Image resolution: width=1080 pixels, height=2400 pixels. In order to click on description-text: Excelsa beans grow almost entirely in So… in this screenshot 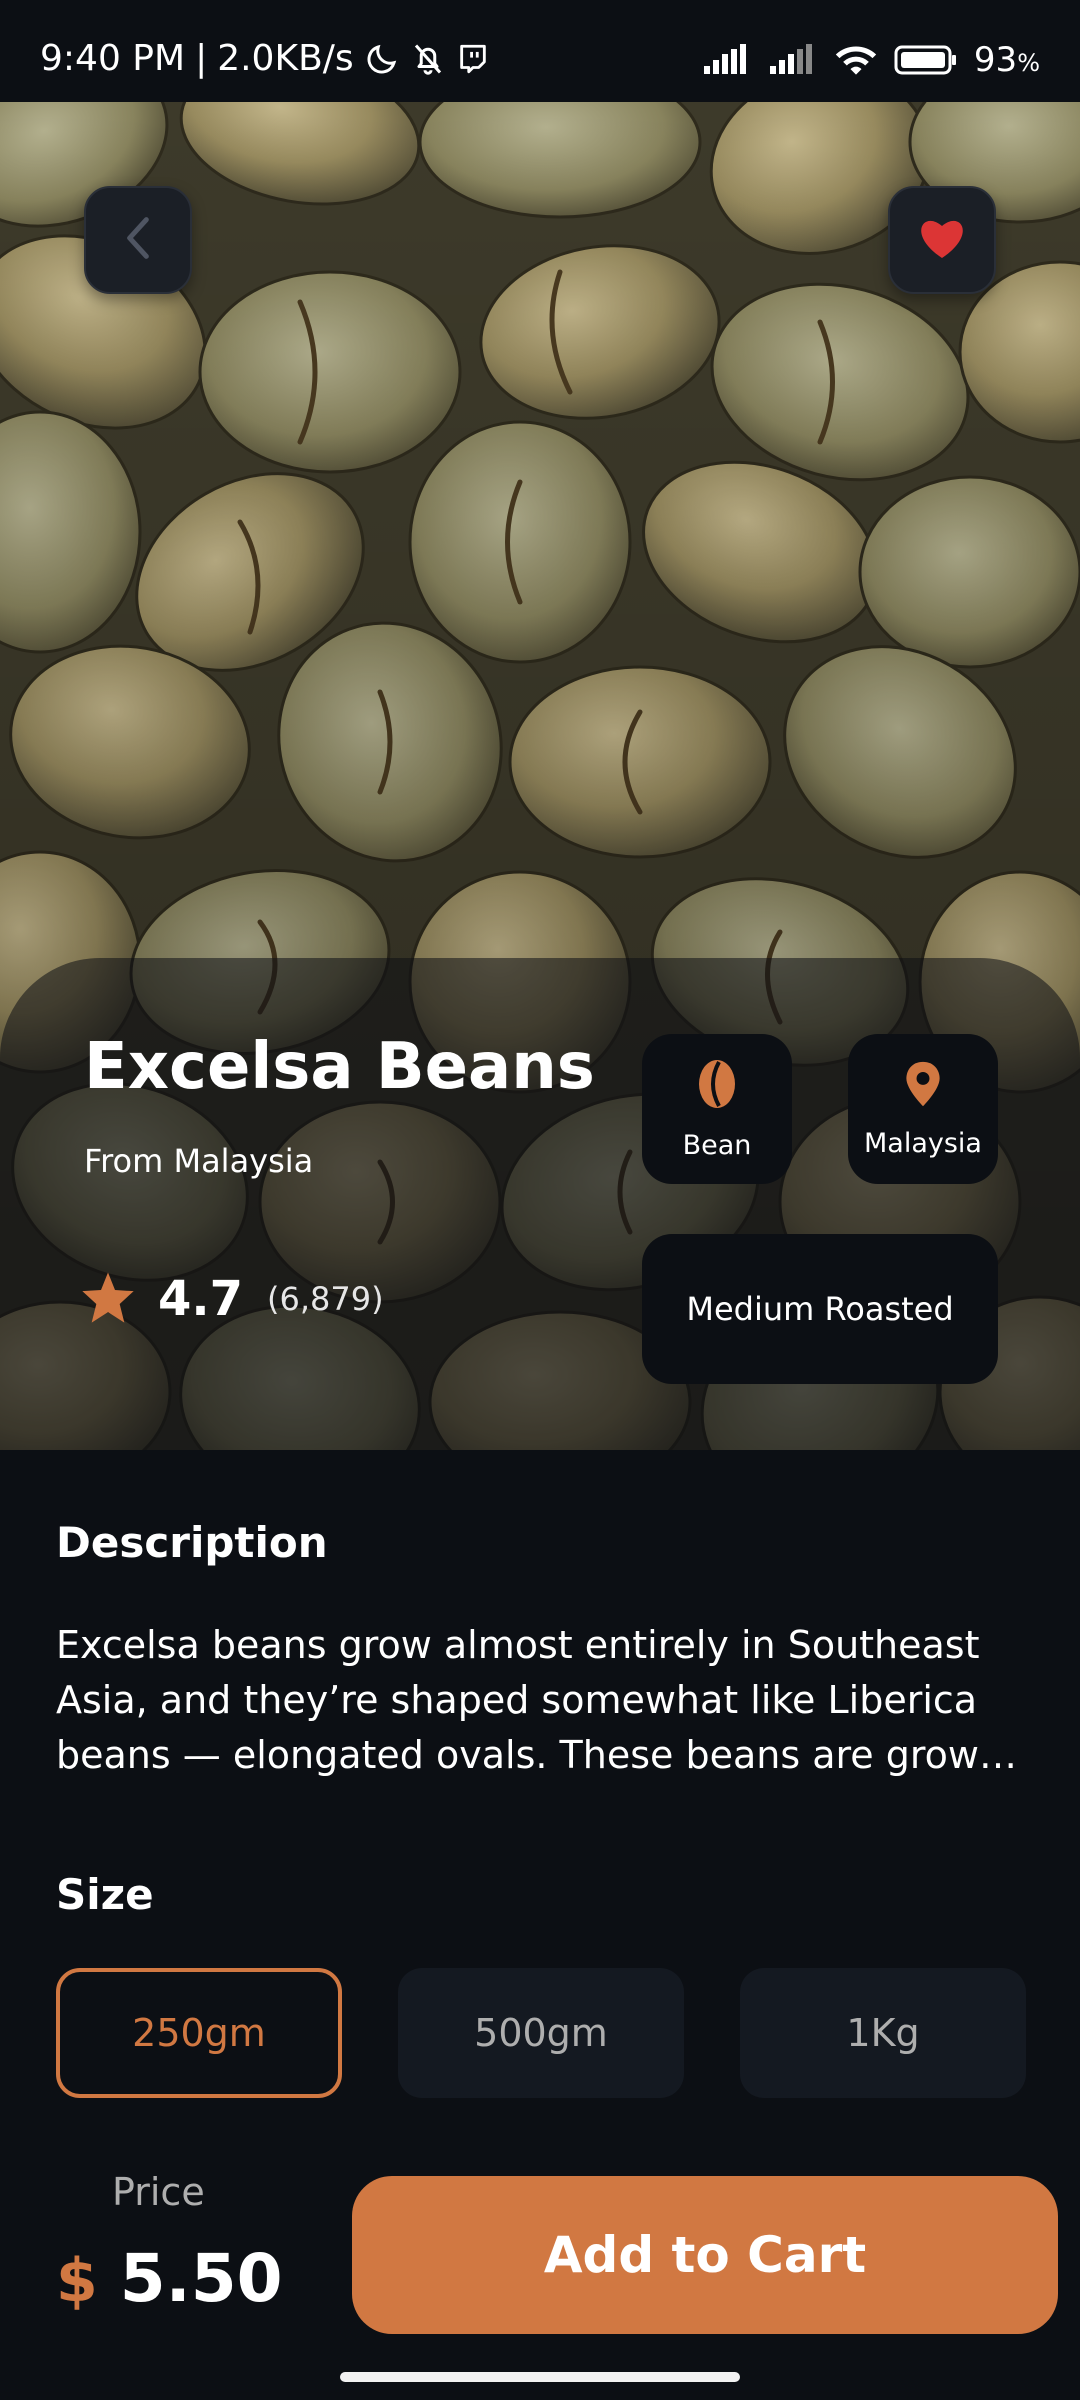, I will do `click(546, 1700)`.